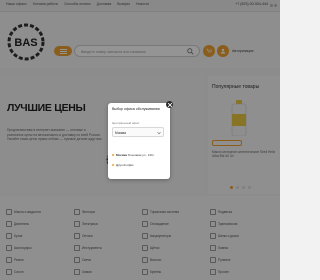 The image size is (320, 280). Describe the element at coordinates (120, 133) in the screenshot. I see `office-select-value: Москва` at that location.